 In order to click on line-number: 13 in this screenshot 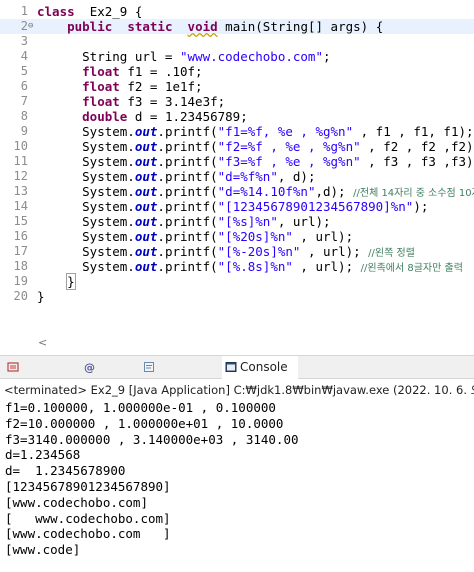, I will do `click(20, 191)`.